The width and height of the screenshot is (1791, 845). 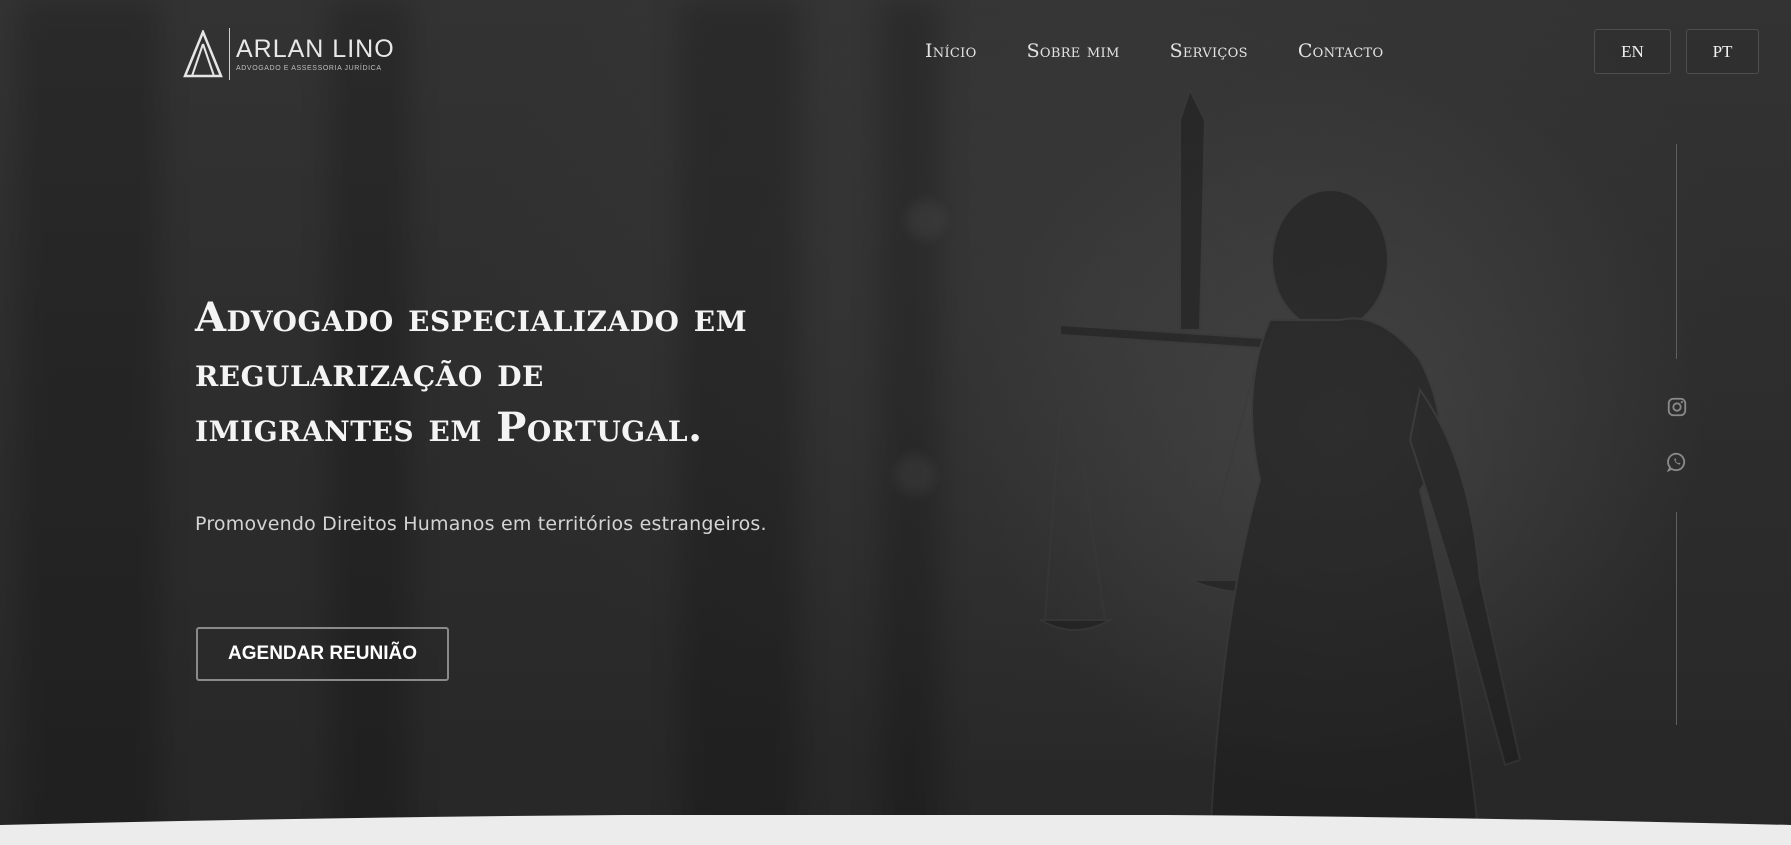 What do you see at coordinates (203, 54) in the screenshot?
I see `triangle-a-logo-icon` at bounding box center [203, 54].